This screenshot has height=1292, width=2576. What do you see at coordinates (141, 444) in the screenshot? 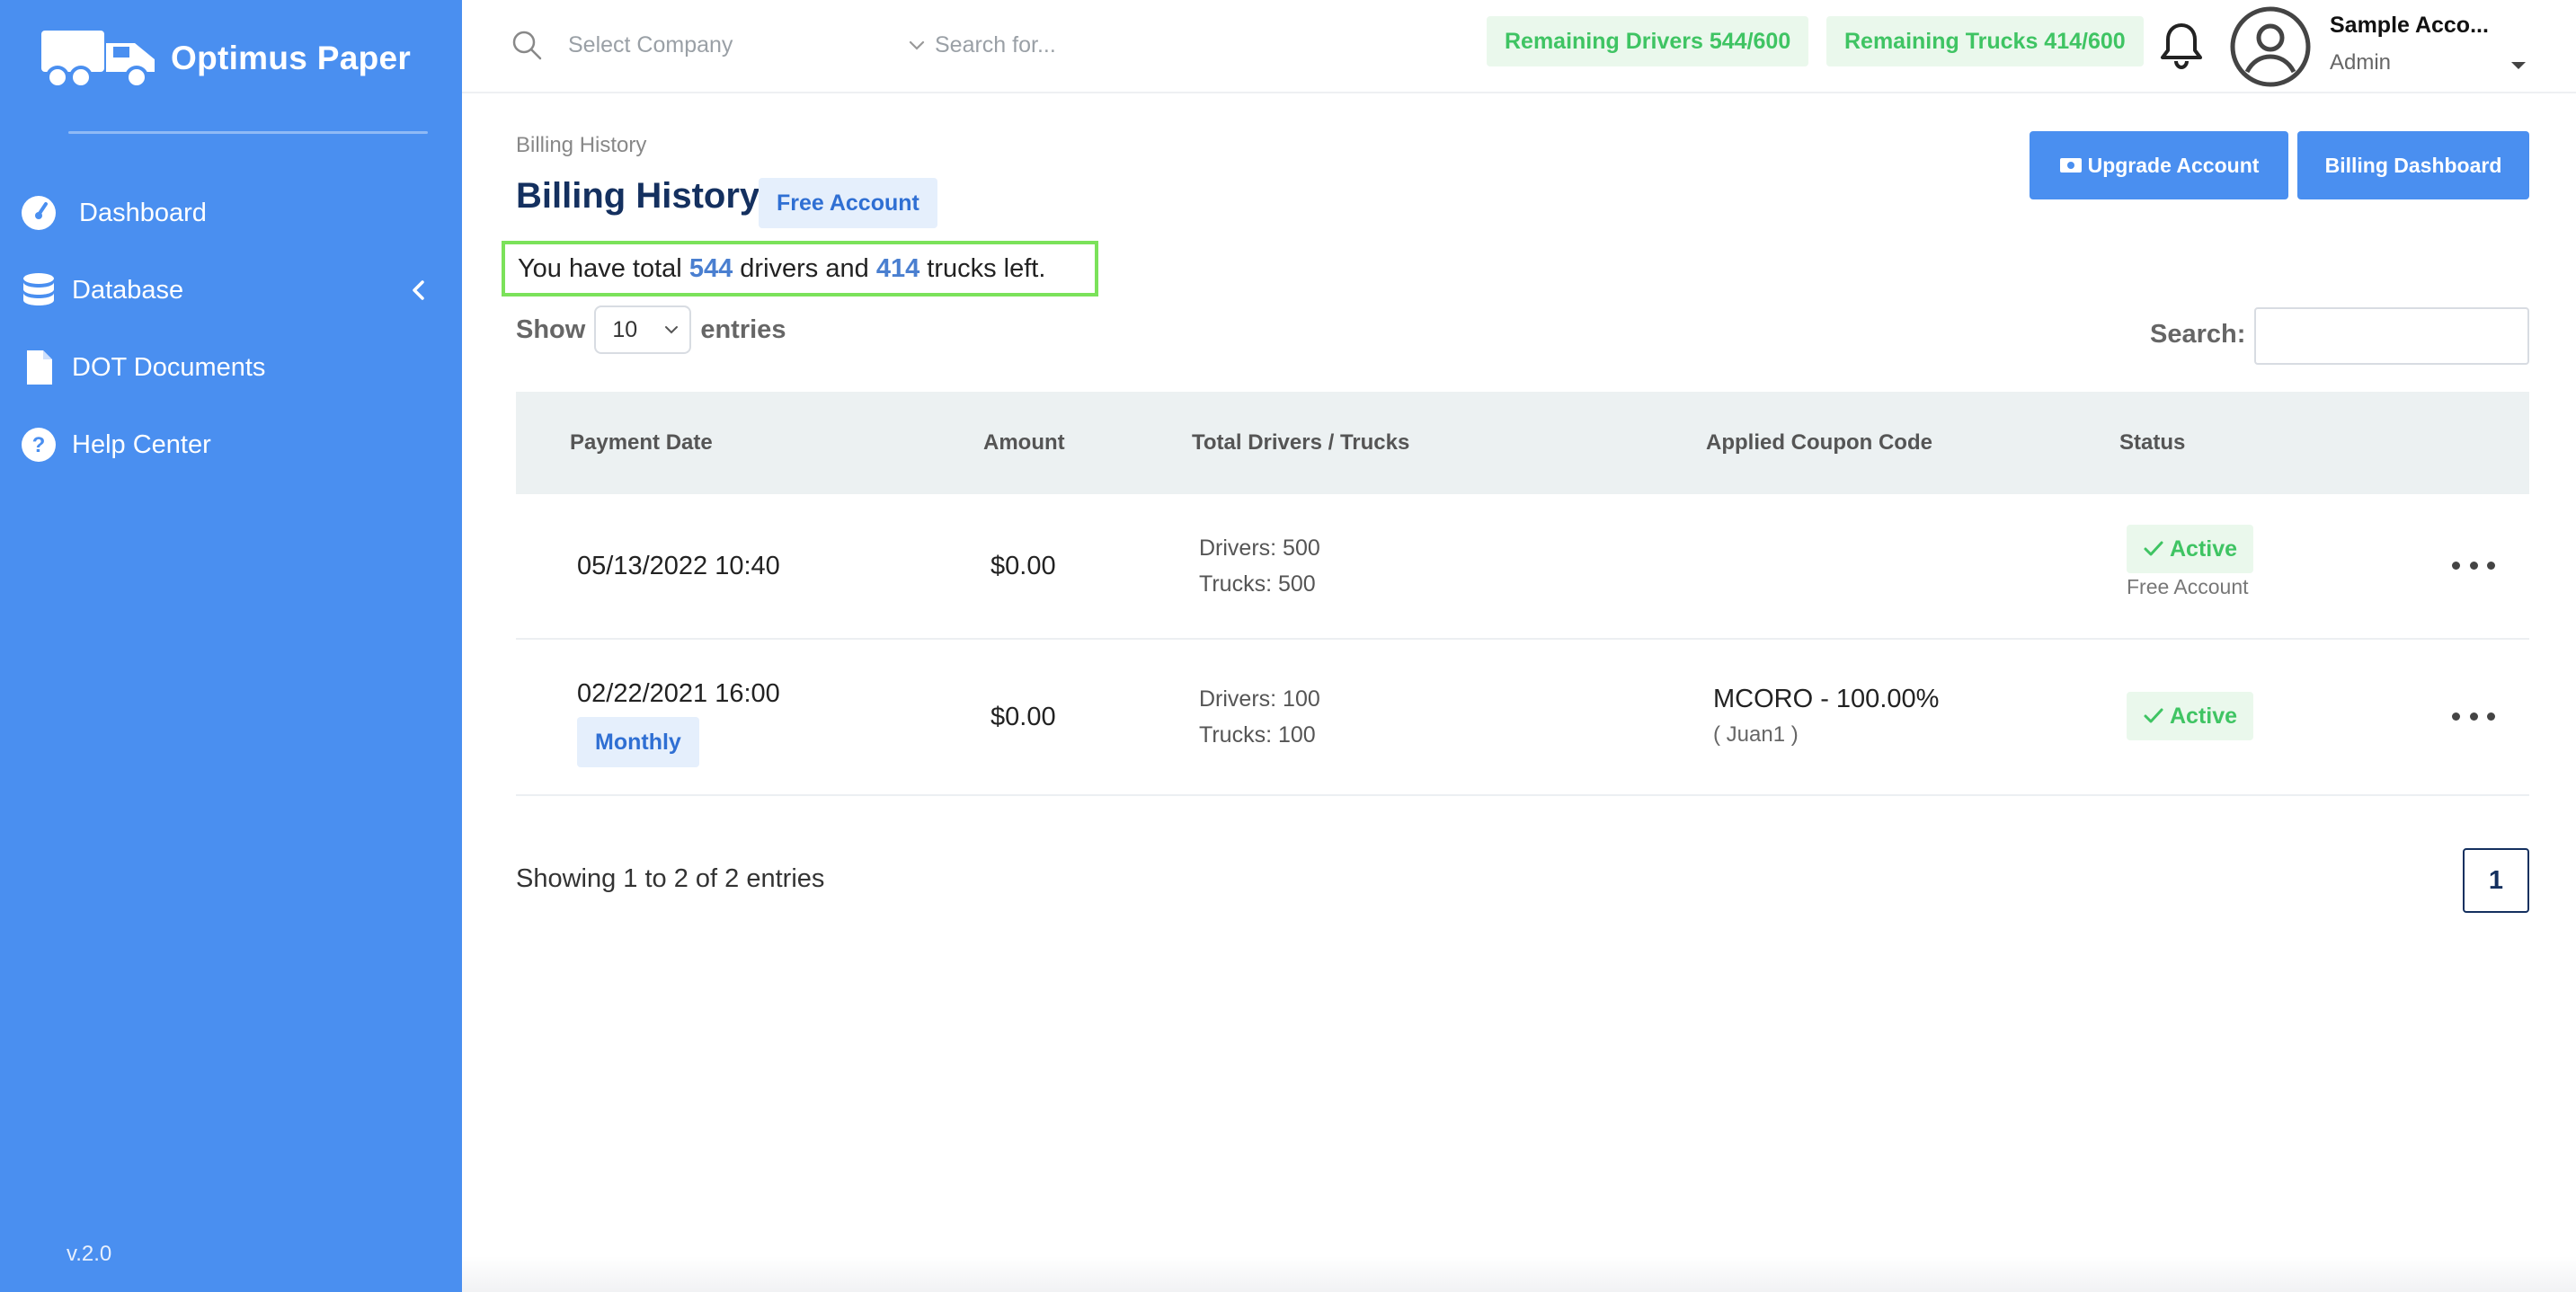
I see `sidebar-item-label: Help Center` at bounding box center [141, 444].